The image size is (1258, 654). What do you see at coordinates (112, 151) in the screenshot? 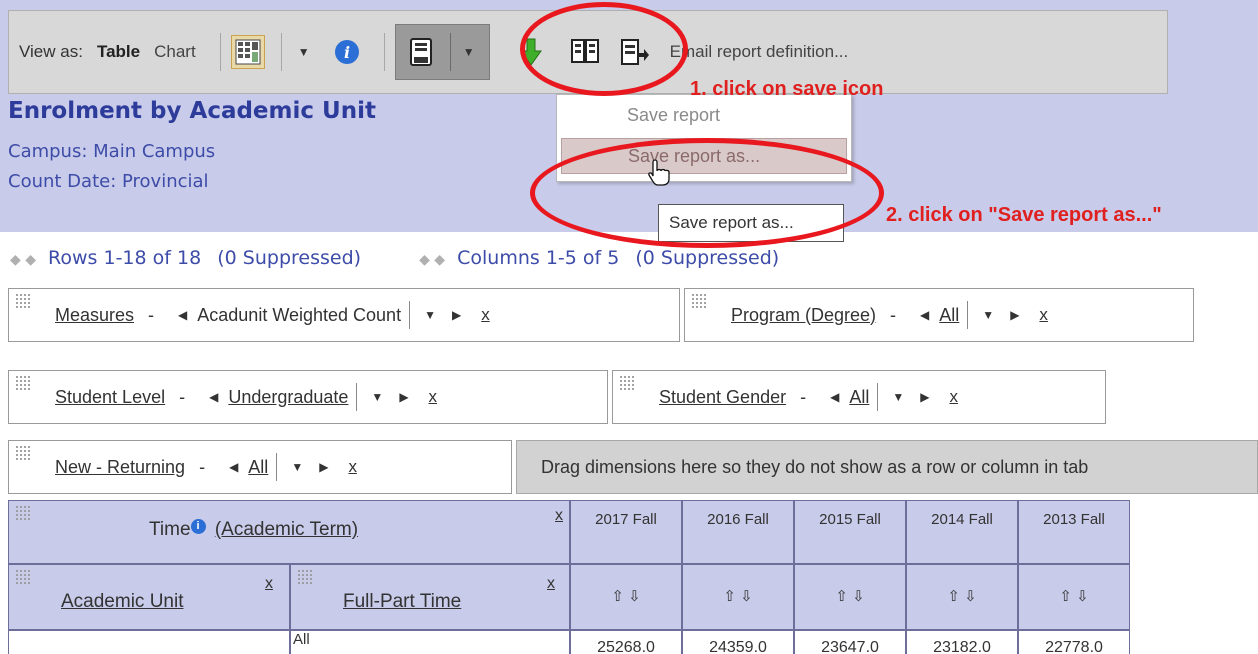
I see `campus-filter-text: Campus: Main Campus` at bounding box center [112, 151].